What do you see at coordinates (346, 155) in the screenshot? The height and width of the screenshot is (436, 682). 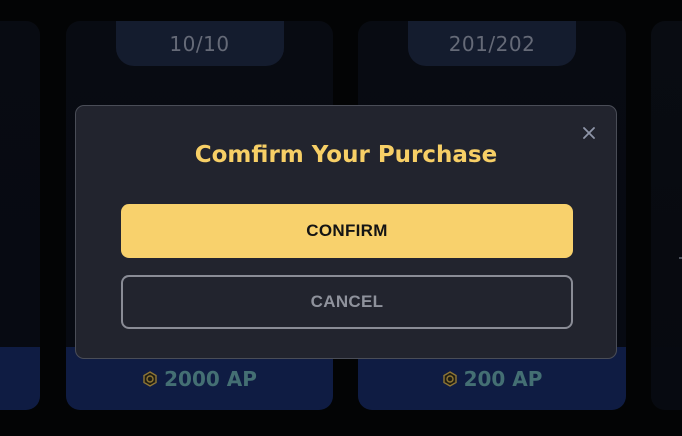 I see `dialog-title: Comfirm Your Purchase` at bounding box center [346, 155].